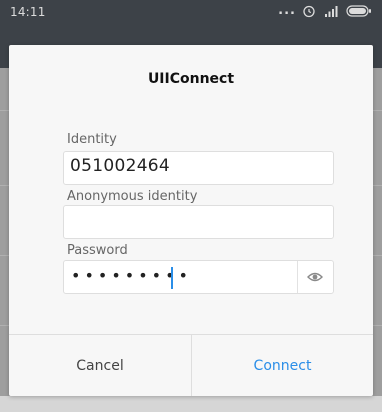 This screenshot has height=412, width=382. What do you see at coordinates (191, 79) in the screenshot?
I see `dialog-title: UIIConnect` at bounding box center [191, 79].